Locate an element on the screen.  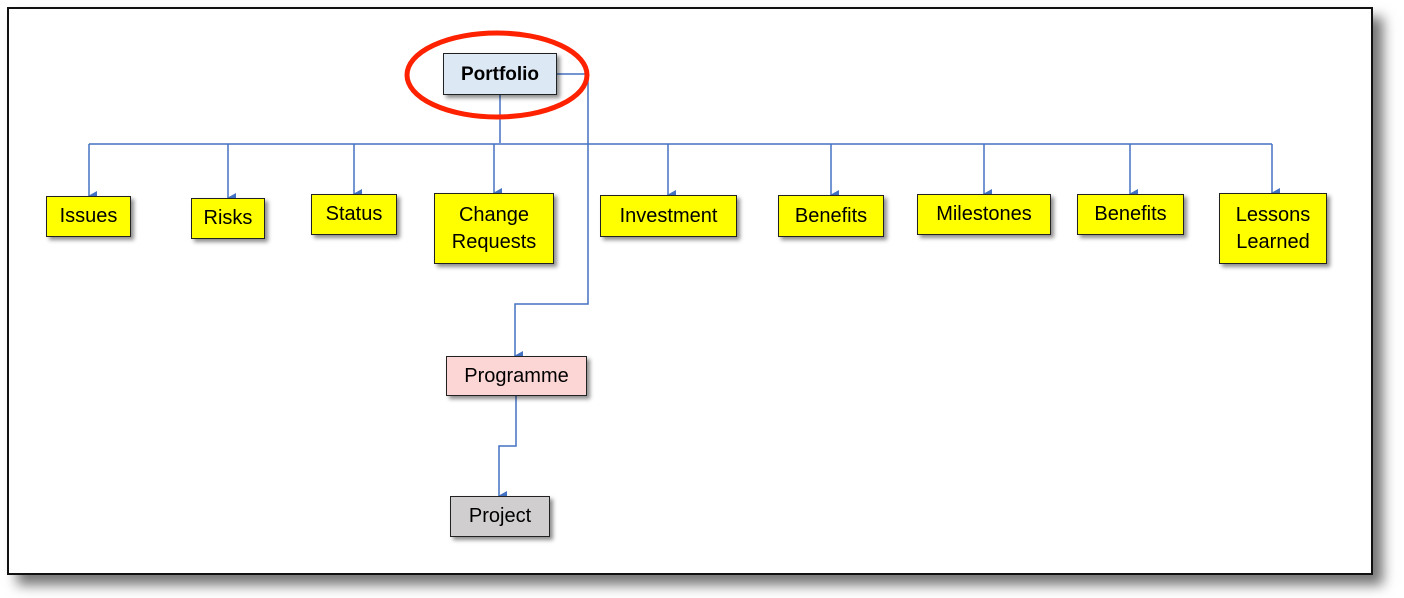
node-label: Milestones is located at coordinates (984, 214).